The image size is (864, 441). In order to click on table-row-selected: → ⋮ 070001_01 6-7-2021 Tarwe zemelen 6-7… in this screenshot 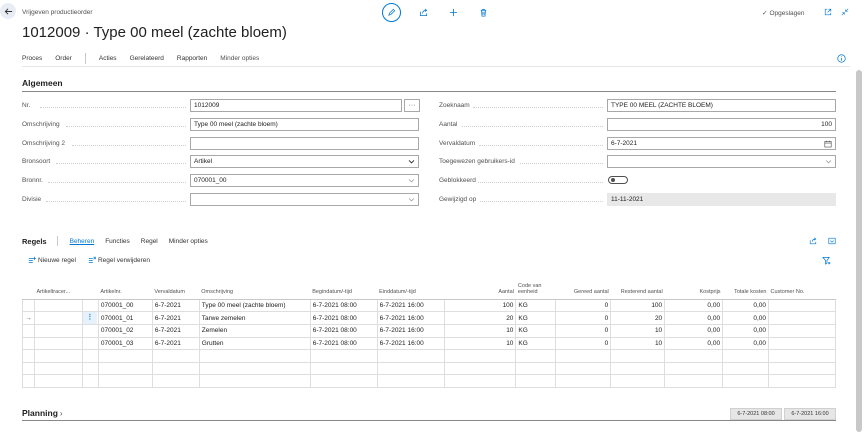, I will do `click(429, 318)`.